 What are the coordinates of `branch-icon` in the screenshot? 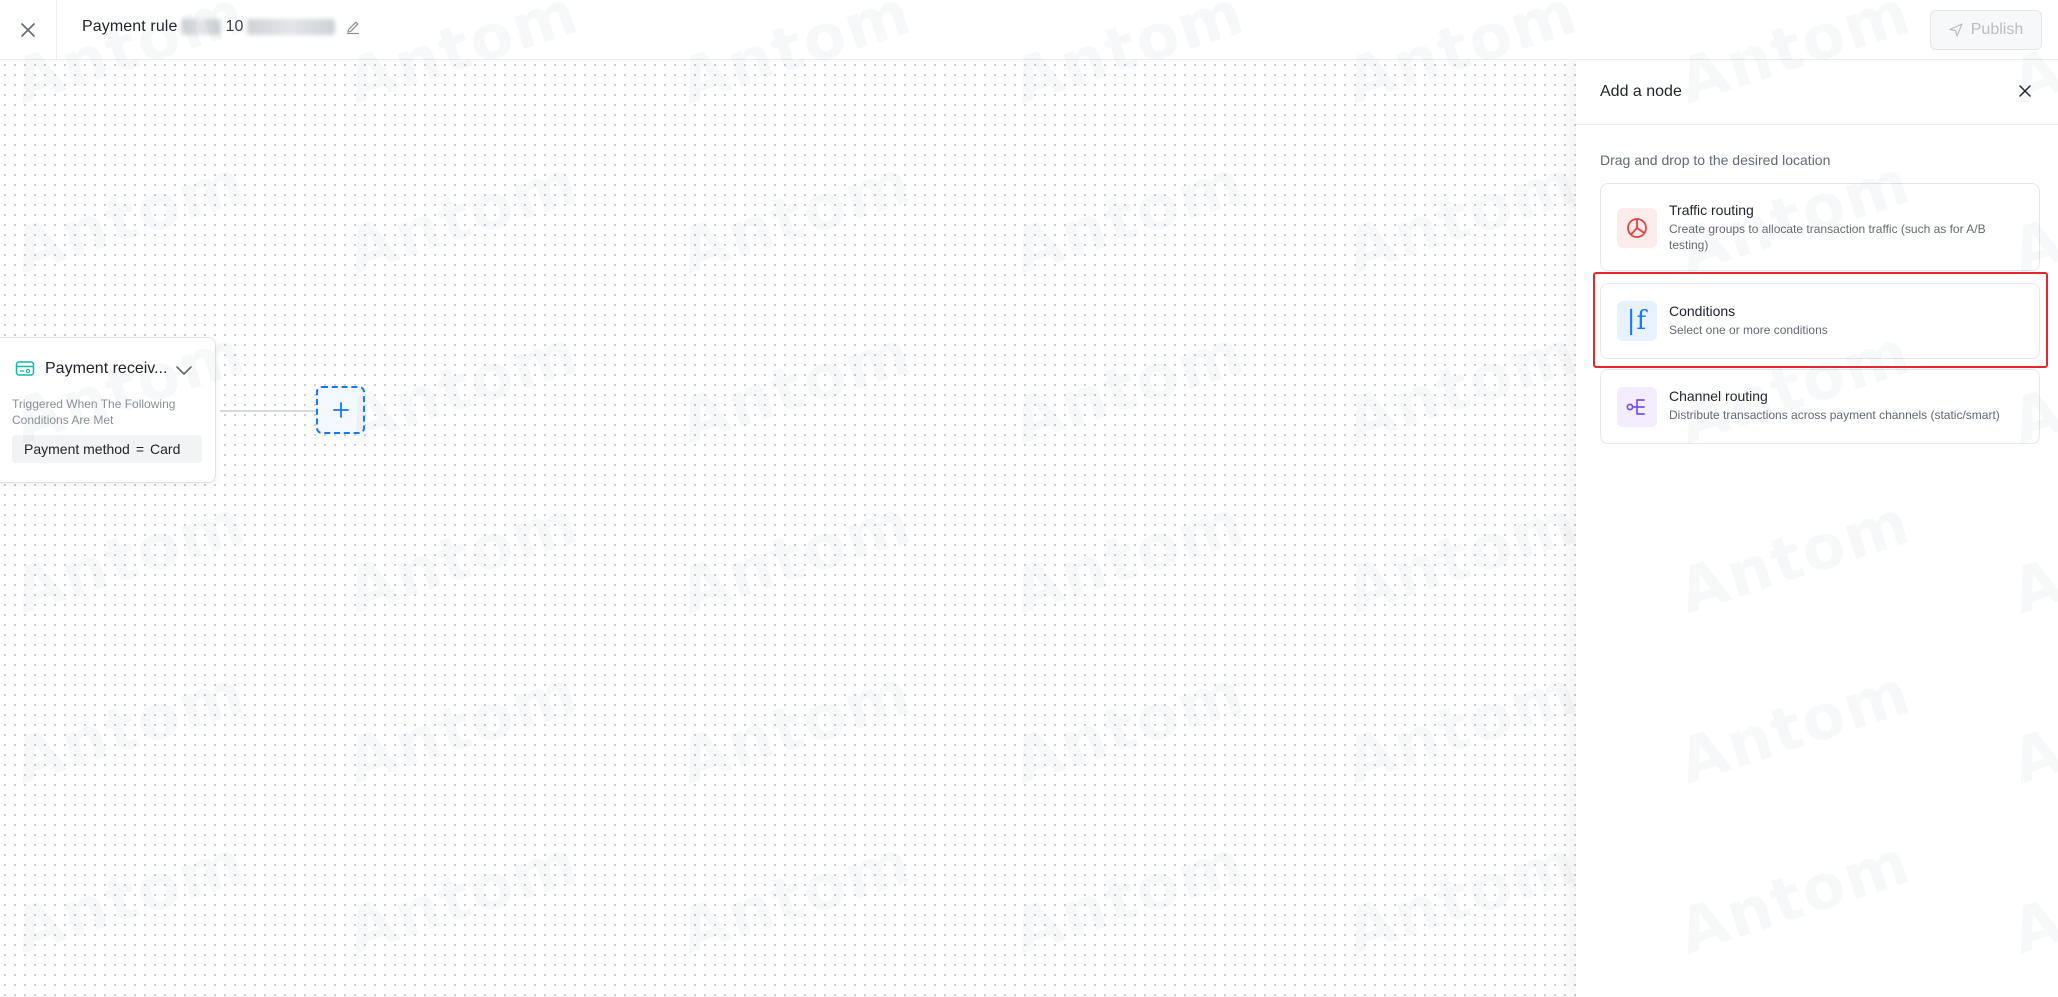 It's located at (1637, 407).